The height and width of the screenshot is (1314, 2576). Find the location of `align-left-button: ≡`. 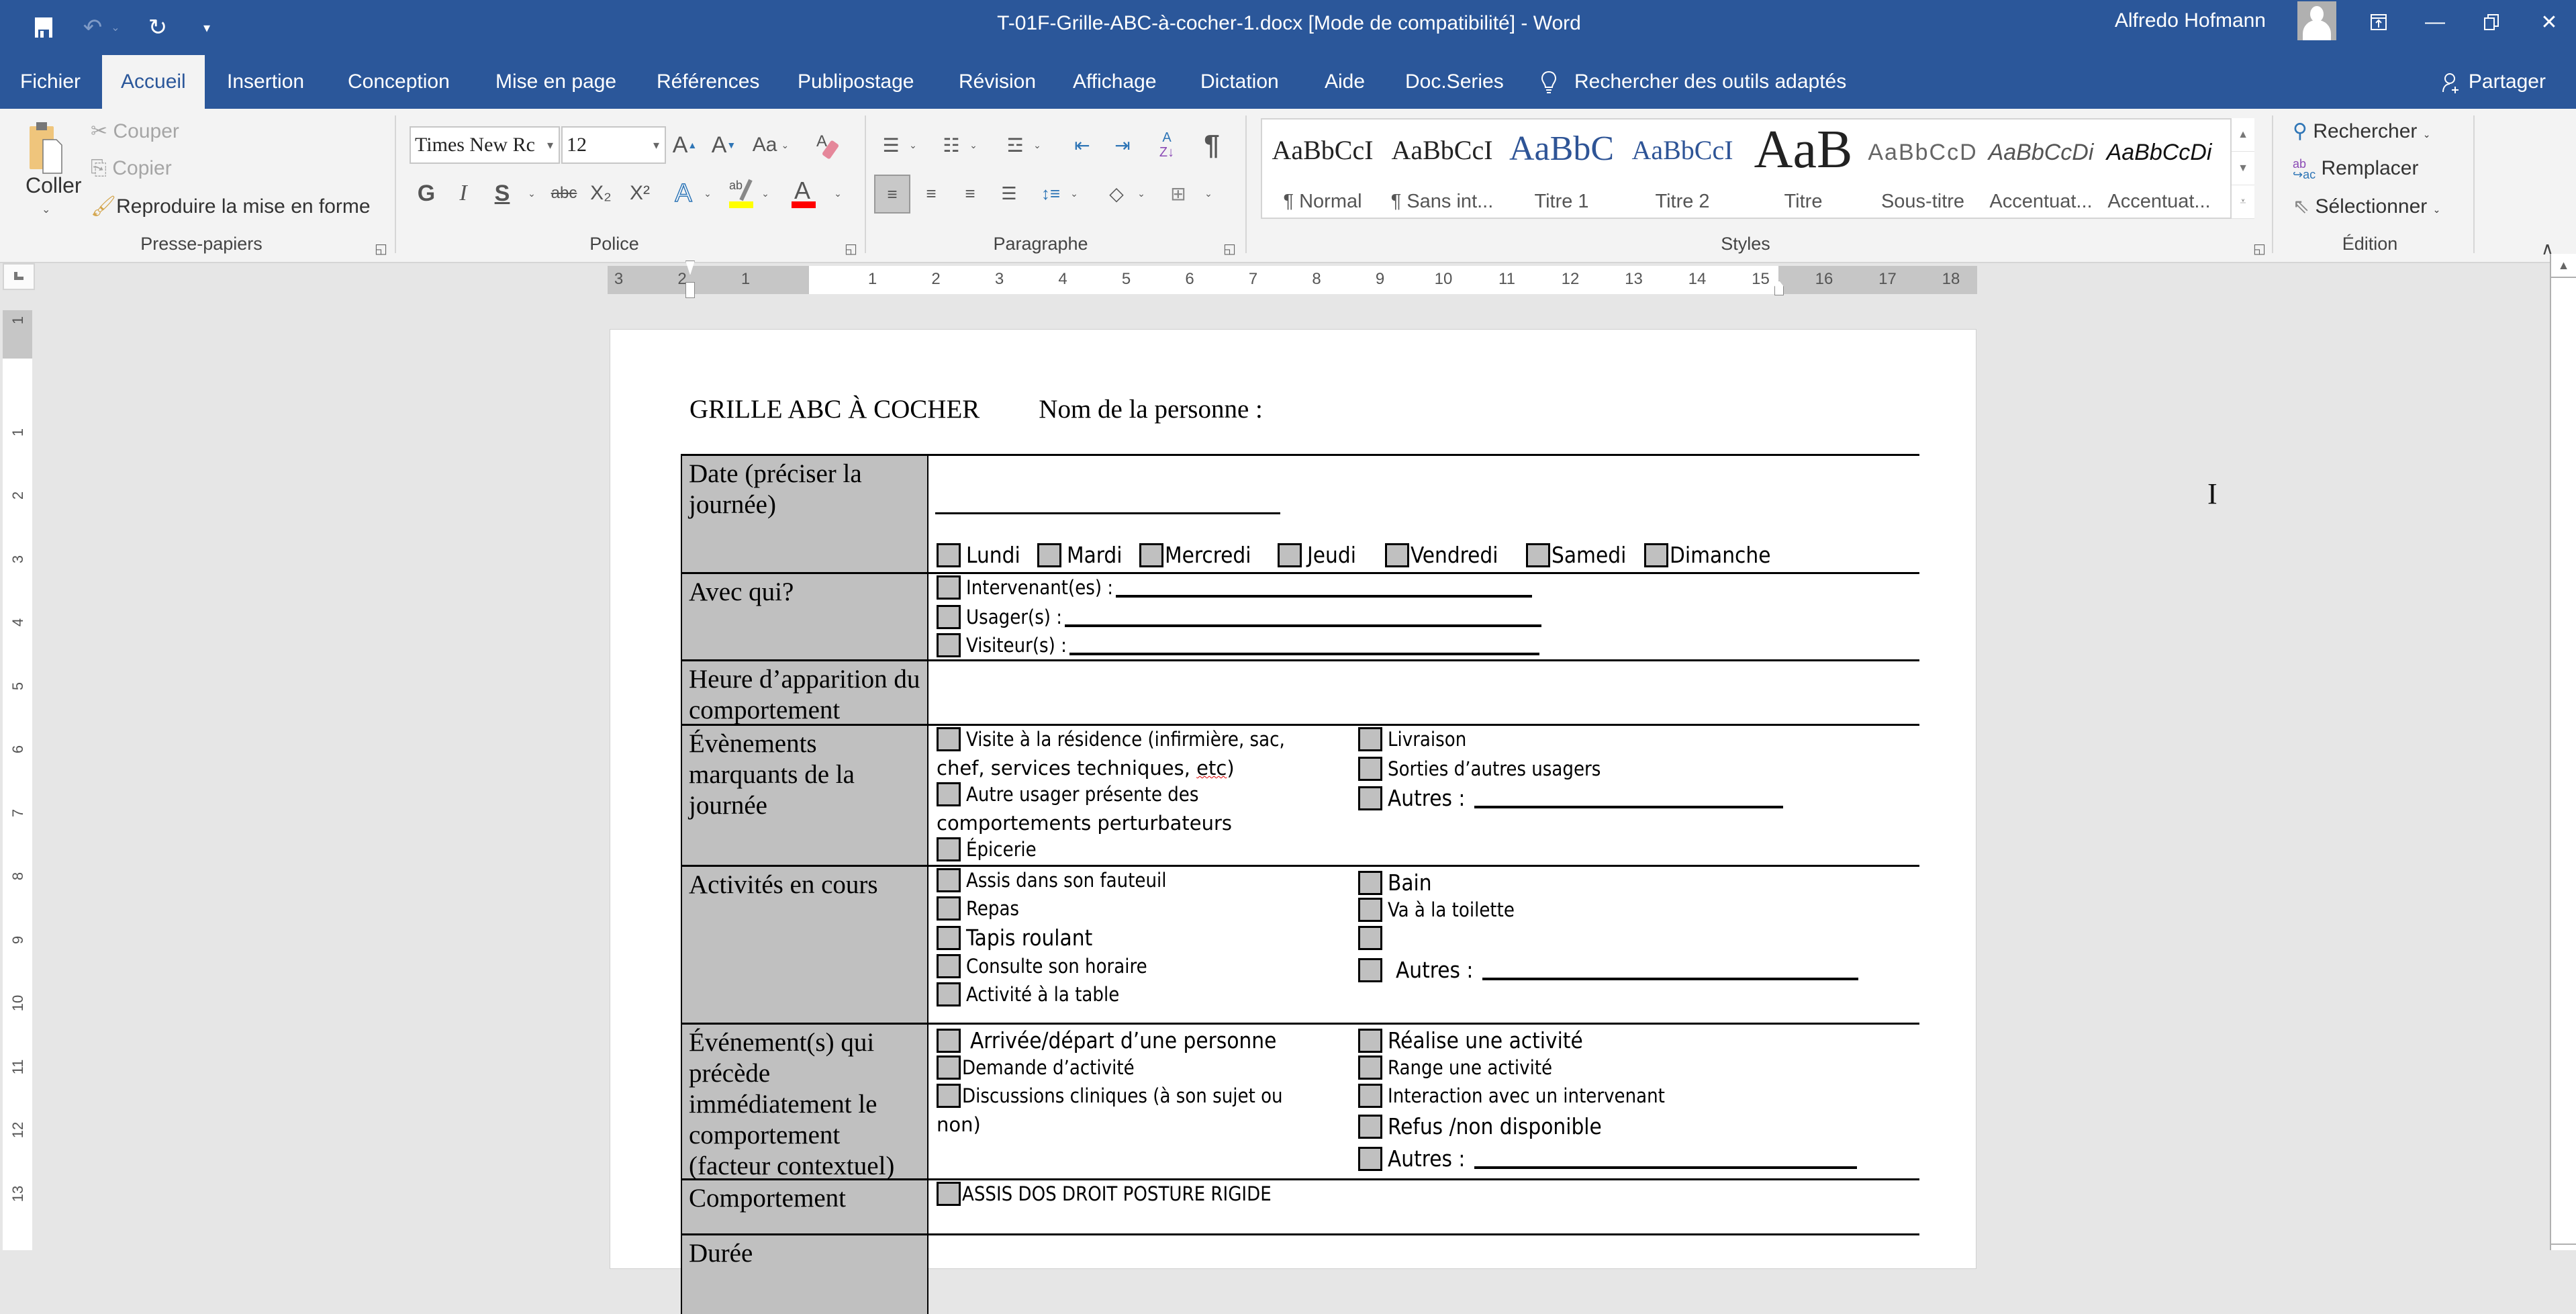

align-left-button: ≡ is located at coordinates (892, 195).